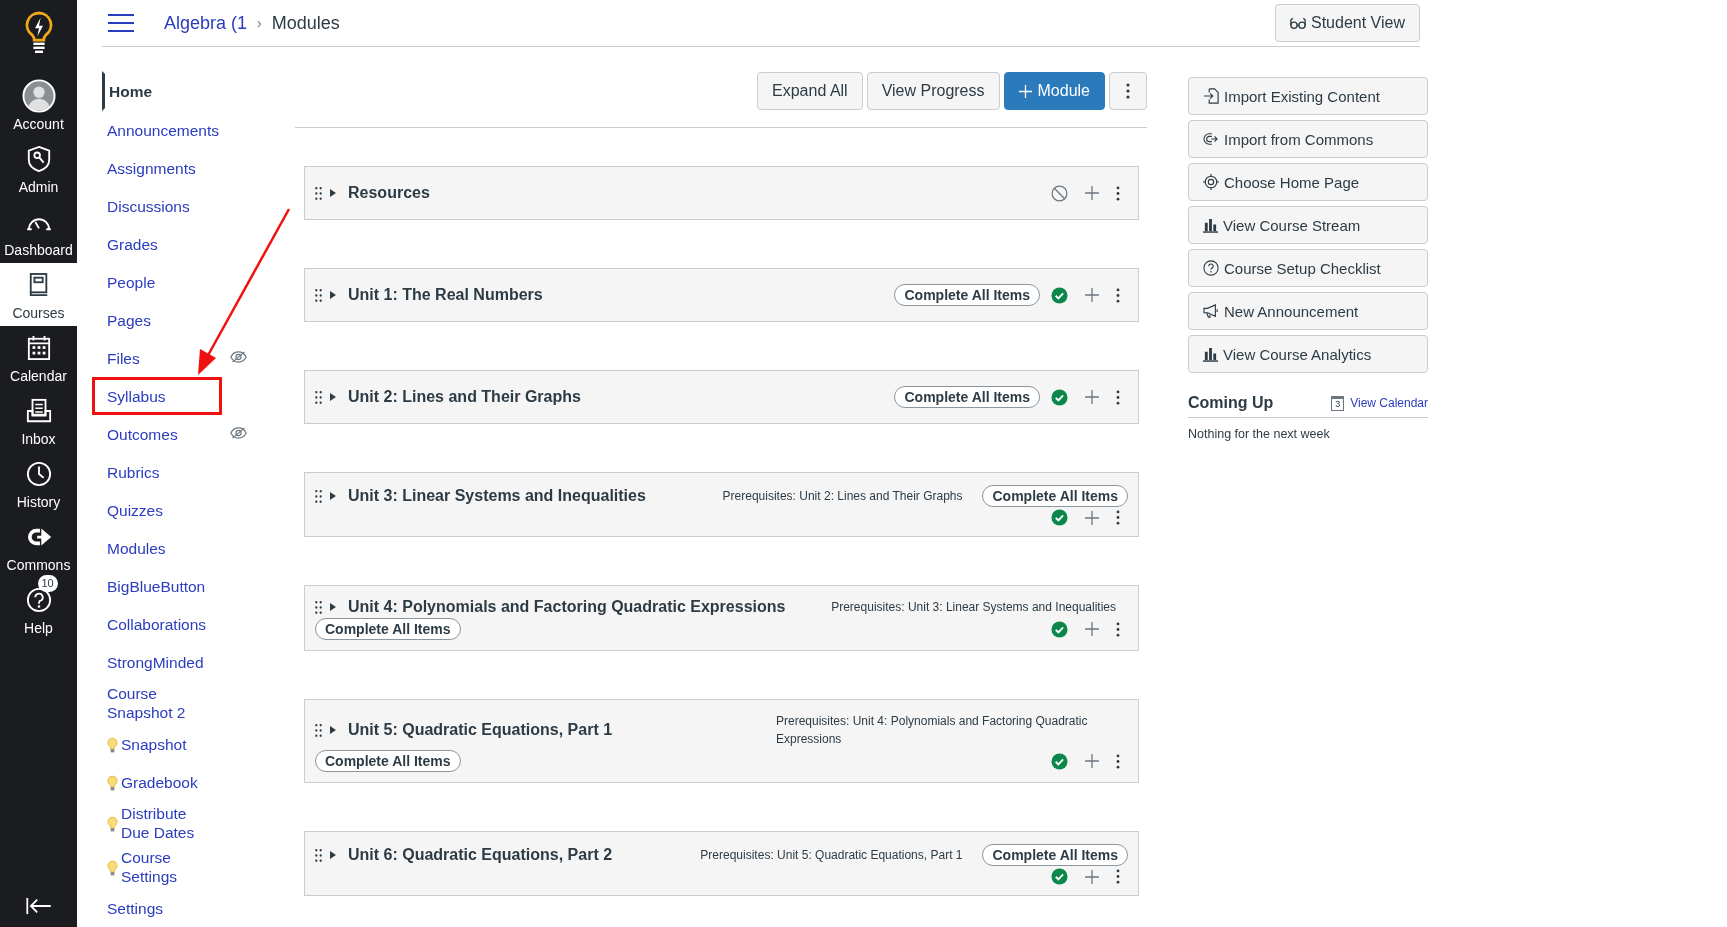 The image size is (1727, 927). What do you see at coordinates (1347, 23) in the screenshot?
I see `student-view-button: Student View` at bounding box center [1347, 23].